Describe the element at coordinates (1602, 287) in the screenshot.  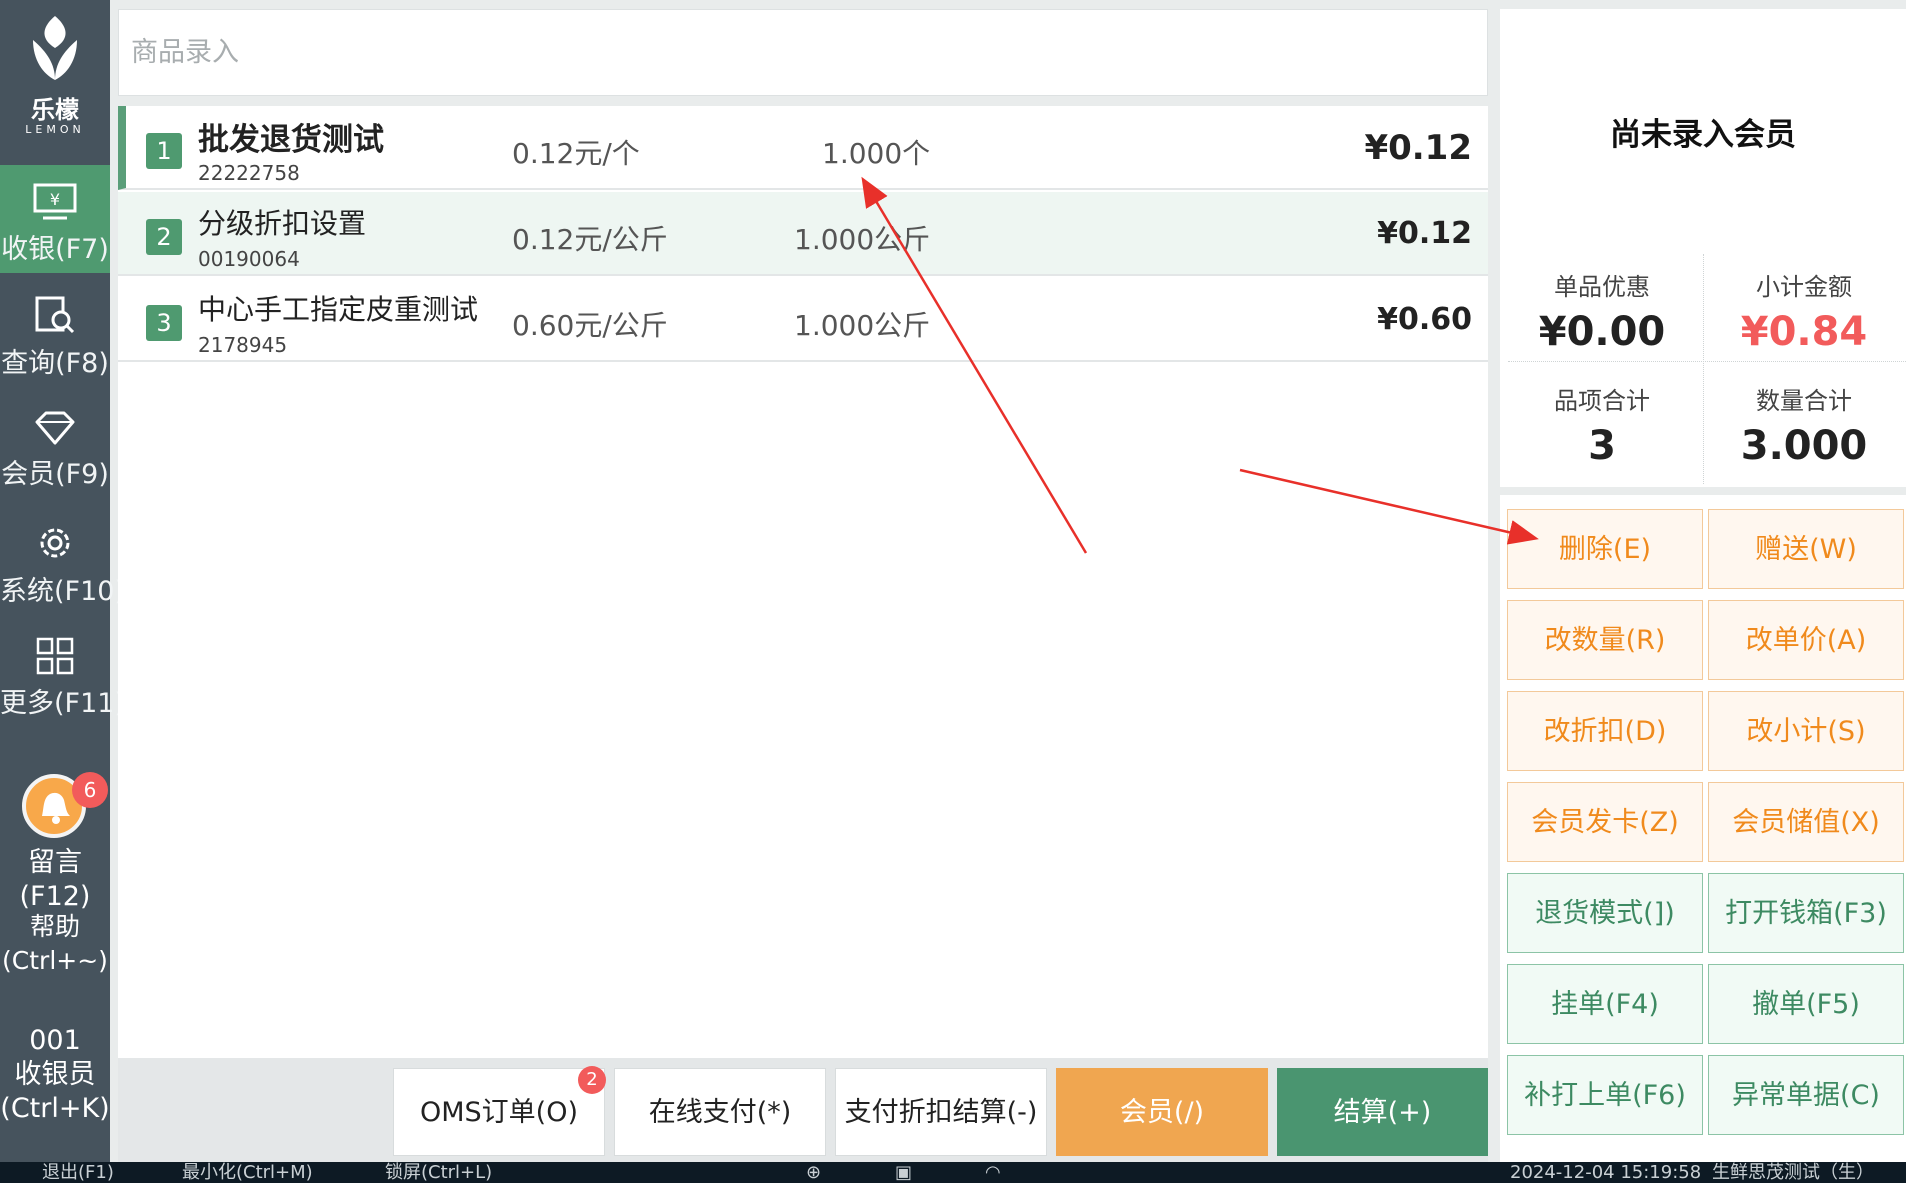
I see `item-discount-label: 单品优惠` at that location.